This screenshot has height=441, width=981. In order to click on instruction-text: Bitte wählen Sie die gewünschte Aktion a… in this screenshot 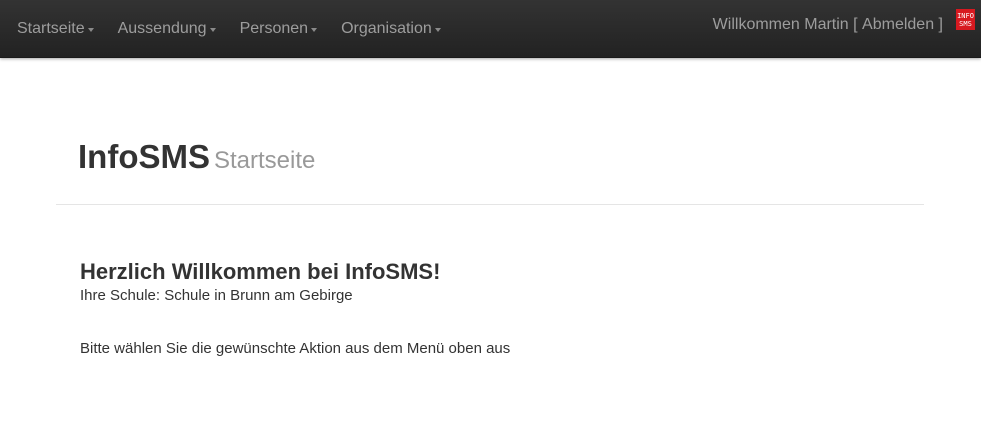, I will do `click(295, 348)`.